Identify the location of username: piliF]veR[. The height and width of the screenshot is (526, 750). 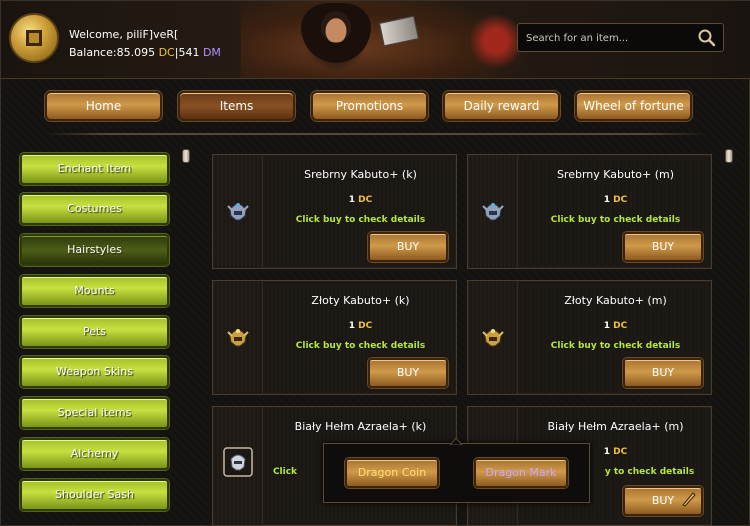
(152, 34).